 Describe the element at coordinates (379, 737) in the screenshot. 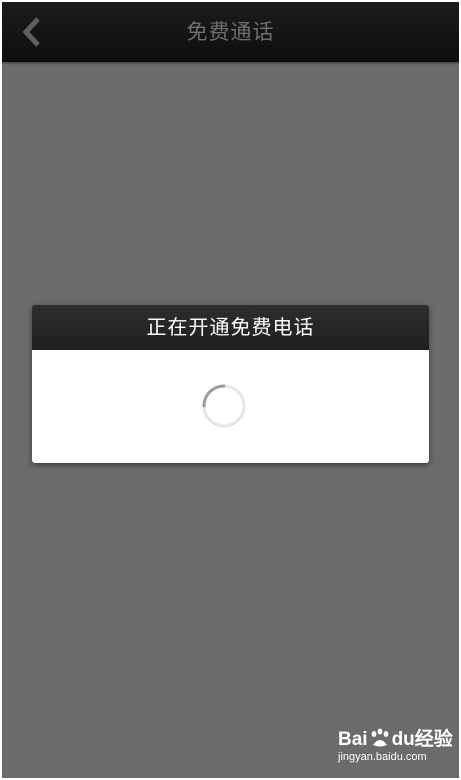

I see `paw-icon` at that location.